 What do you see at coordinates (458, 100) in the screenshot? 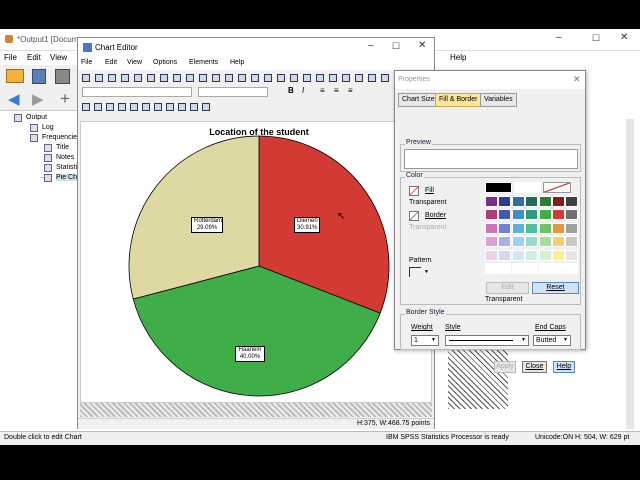
I see `tab-fill-border: Fill & Border` at bounding box center [458, 100].